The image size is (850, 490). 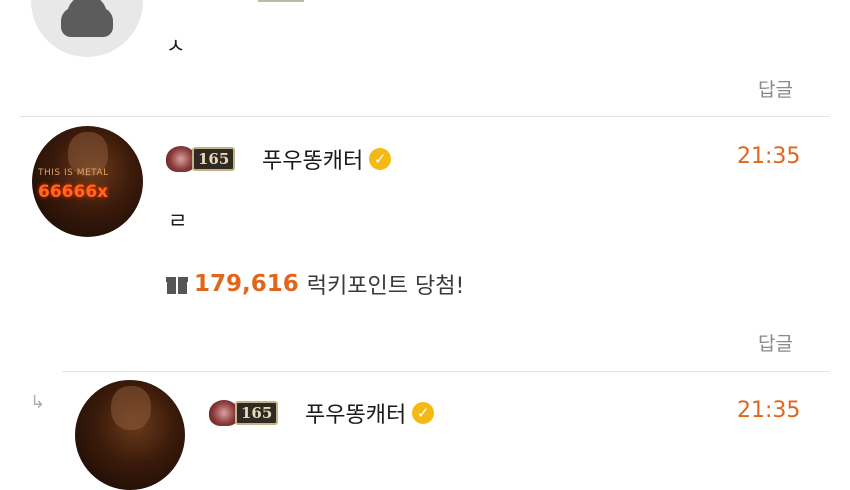 I want to click on lucky-point-notice: 179,616 럭키포인트 당첨!, so click(x=315, y=284).